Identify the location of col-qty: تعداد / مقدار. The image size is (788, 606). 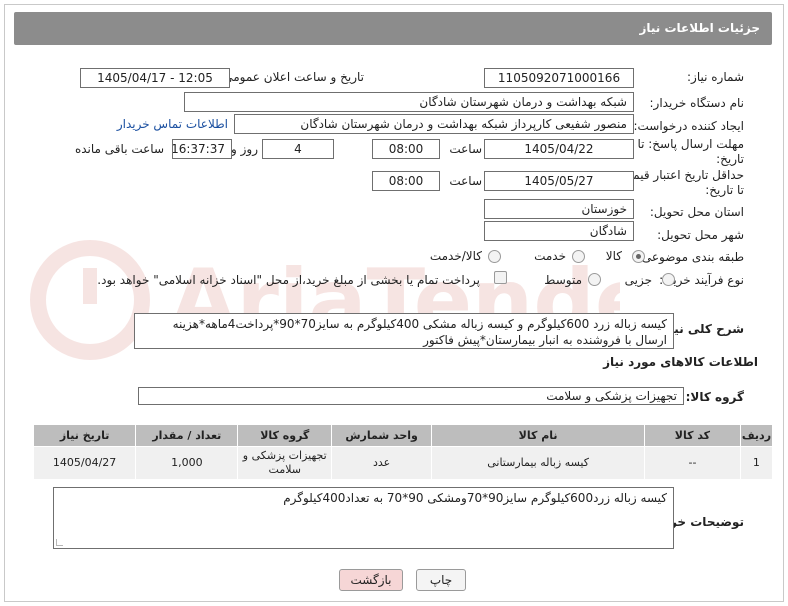
(187, 435).